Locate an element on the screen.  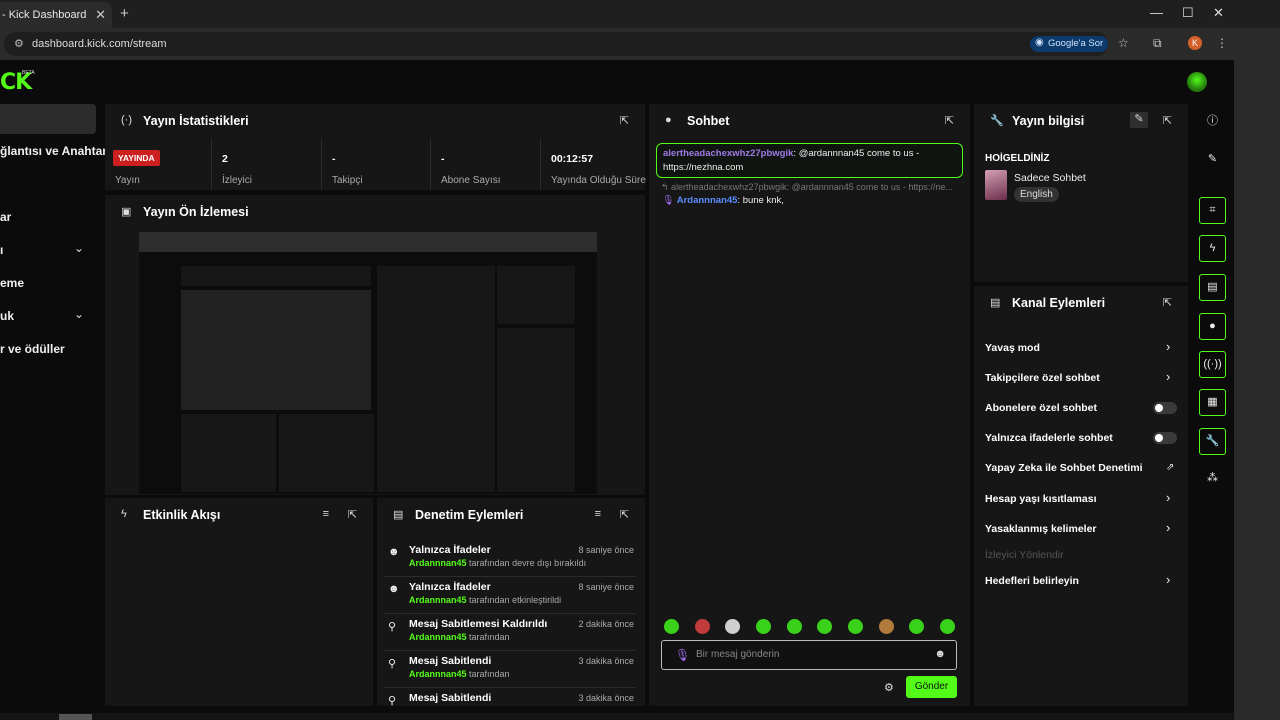
action-emotes-only: Yalnızca ifadelerle sohbet is located at coordinates (1049, 438).